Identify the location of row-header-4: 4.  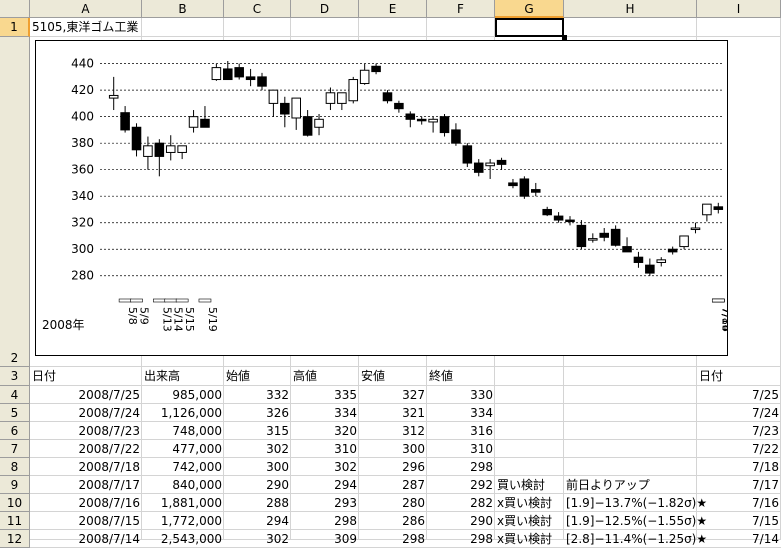
(15, 395).